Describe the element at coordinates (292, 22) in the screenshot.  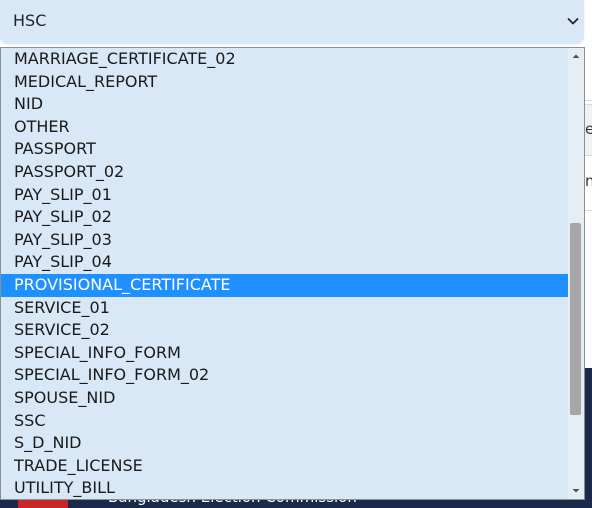
I see `document-type-select: HSC` at that location.